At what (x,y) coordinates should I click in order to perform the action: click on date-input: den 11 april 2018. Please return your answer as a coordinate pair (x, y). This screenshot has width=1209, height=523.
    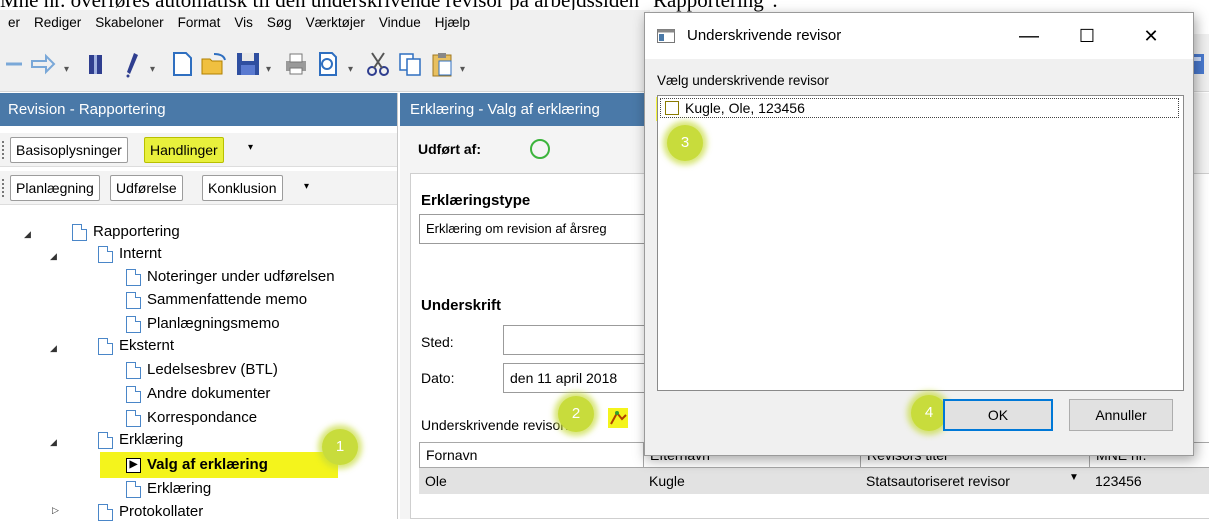
    Looking at the image, I should click on (583, 378).